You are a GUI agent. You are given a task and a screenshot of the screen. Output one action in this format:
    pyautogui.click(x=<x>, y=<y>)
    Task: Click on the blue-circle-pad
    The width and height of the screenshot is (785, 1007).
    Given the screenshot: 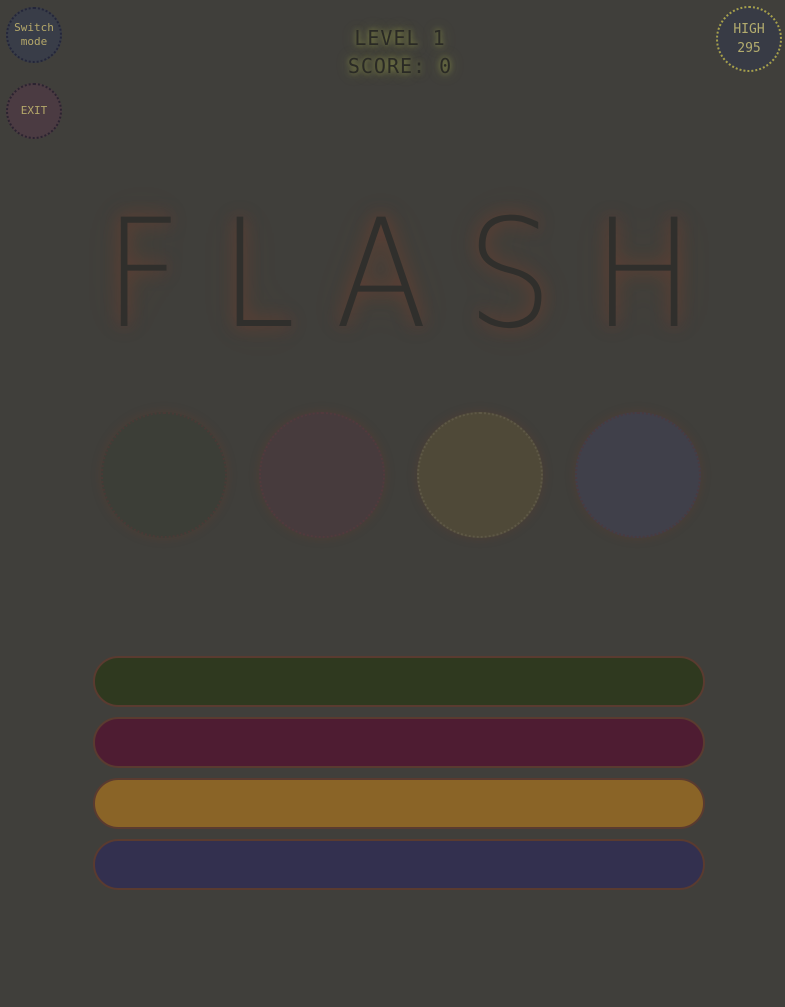 What is the action you would take?
    pyautogui.click(x=638, y=475)
    